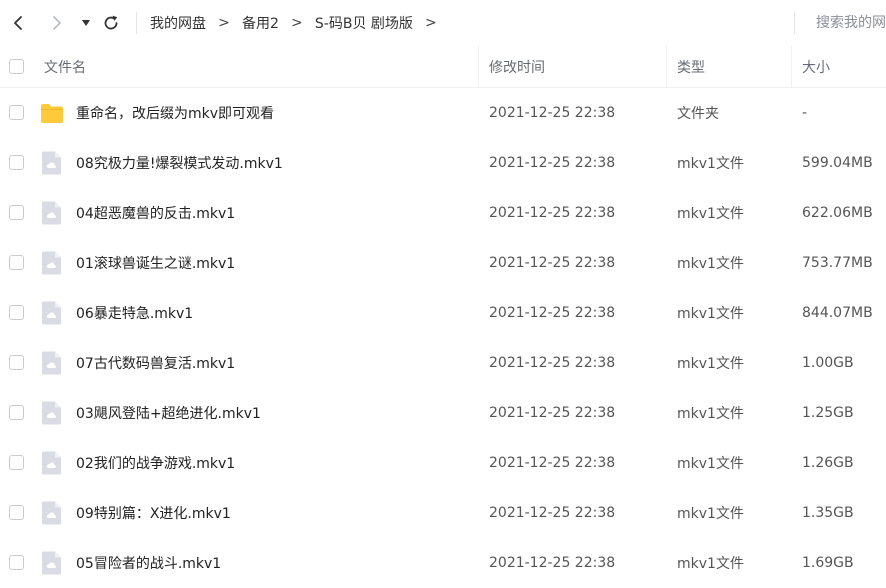 Image resolution: width=886 pixels, height=588 pixels. What do you see at coordinates (168, 413) in the screenshot?
I see `file-name: 03飓风登陆+超绝进化.mkv1` at bounding box center [168, 413].